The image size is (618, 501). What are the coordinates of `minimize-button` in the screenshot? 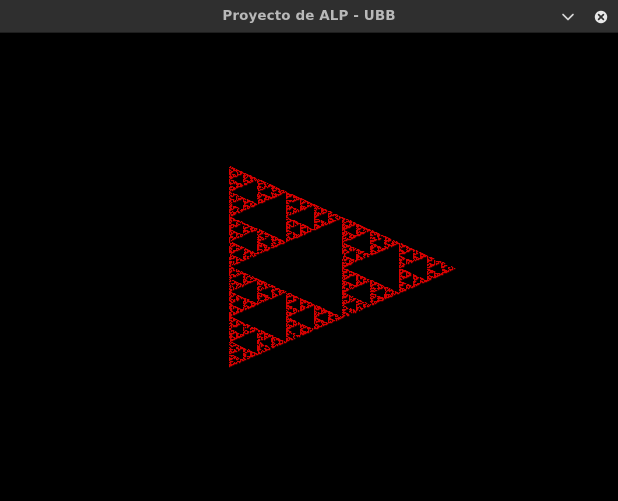 It's located at (568, 17).